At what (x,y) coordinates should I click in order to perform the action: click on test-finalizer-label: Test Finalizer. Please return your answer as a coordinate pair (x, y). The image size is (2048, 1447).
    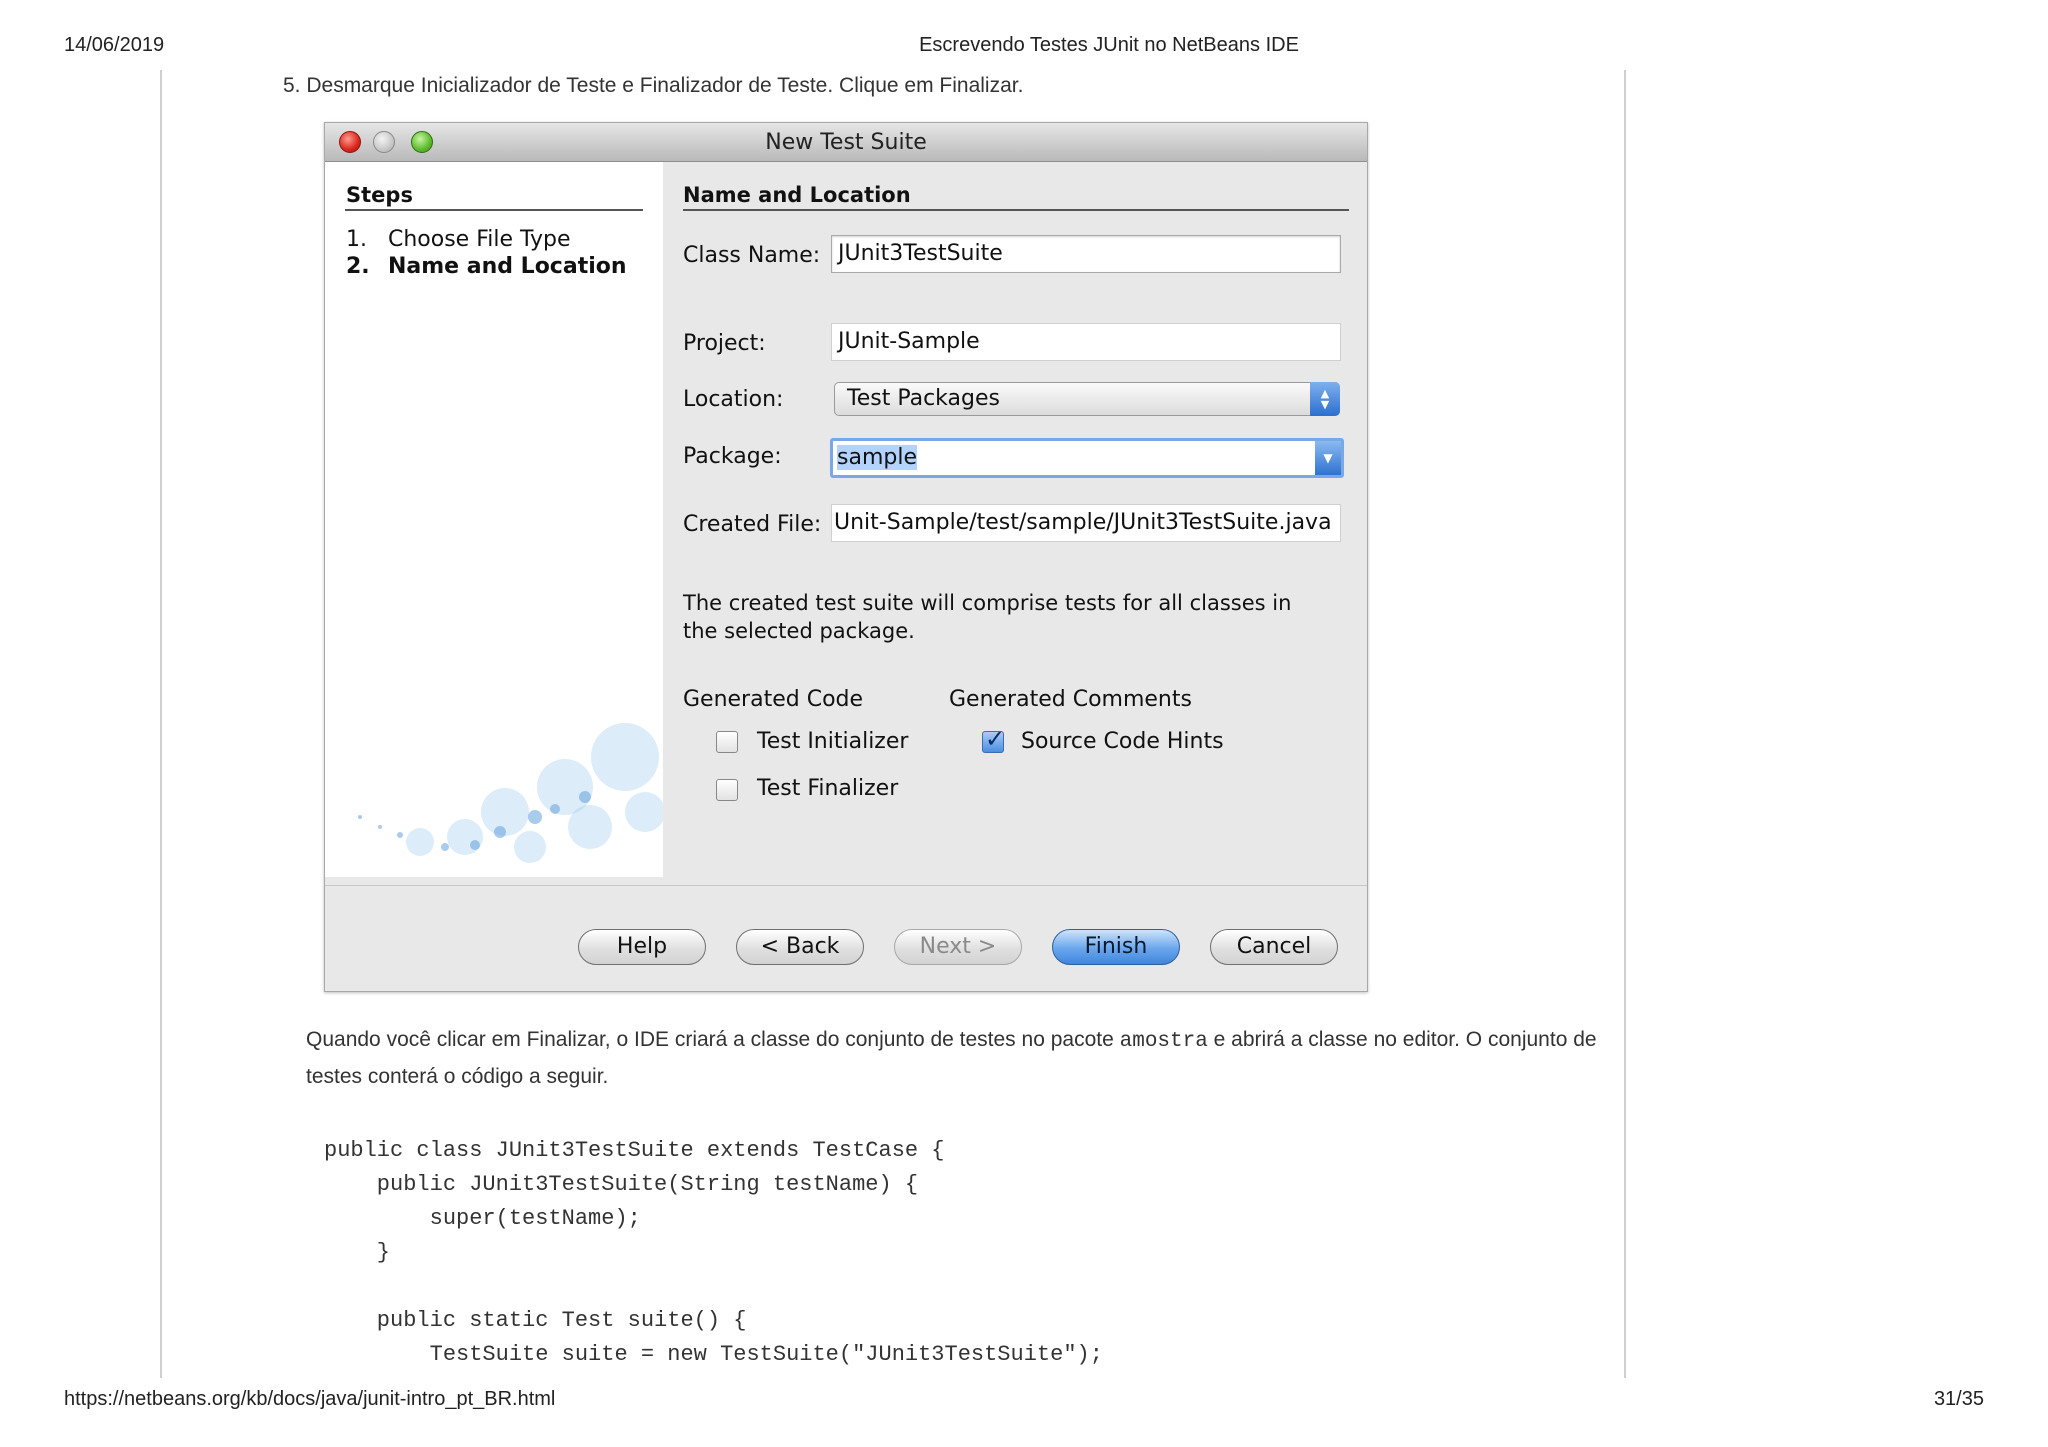
    Looking at the image, I should click on (827, 788).